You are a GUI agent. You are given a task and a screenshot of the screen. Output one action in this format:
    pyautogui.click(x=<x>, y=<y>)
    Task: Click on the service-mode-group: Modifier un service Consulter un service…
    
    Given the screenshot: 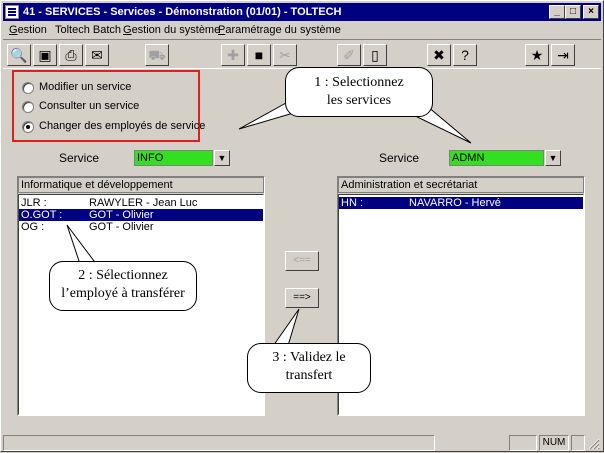 What is the action you would take?
    pyautogui.click(x=108, y=106)
    